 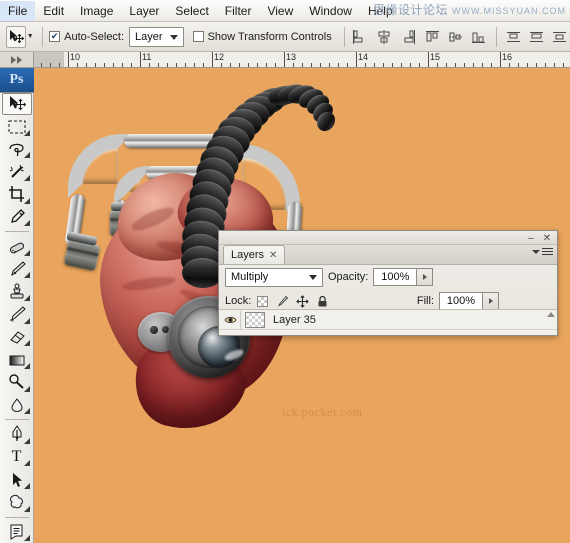 What do you see at coordinates (407, 37) in the screenshot?
I see `align-right-edges-icon` at bounding box center [407, 37].